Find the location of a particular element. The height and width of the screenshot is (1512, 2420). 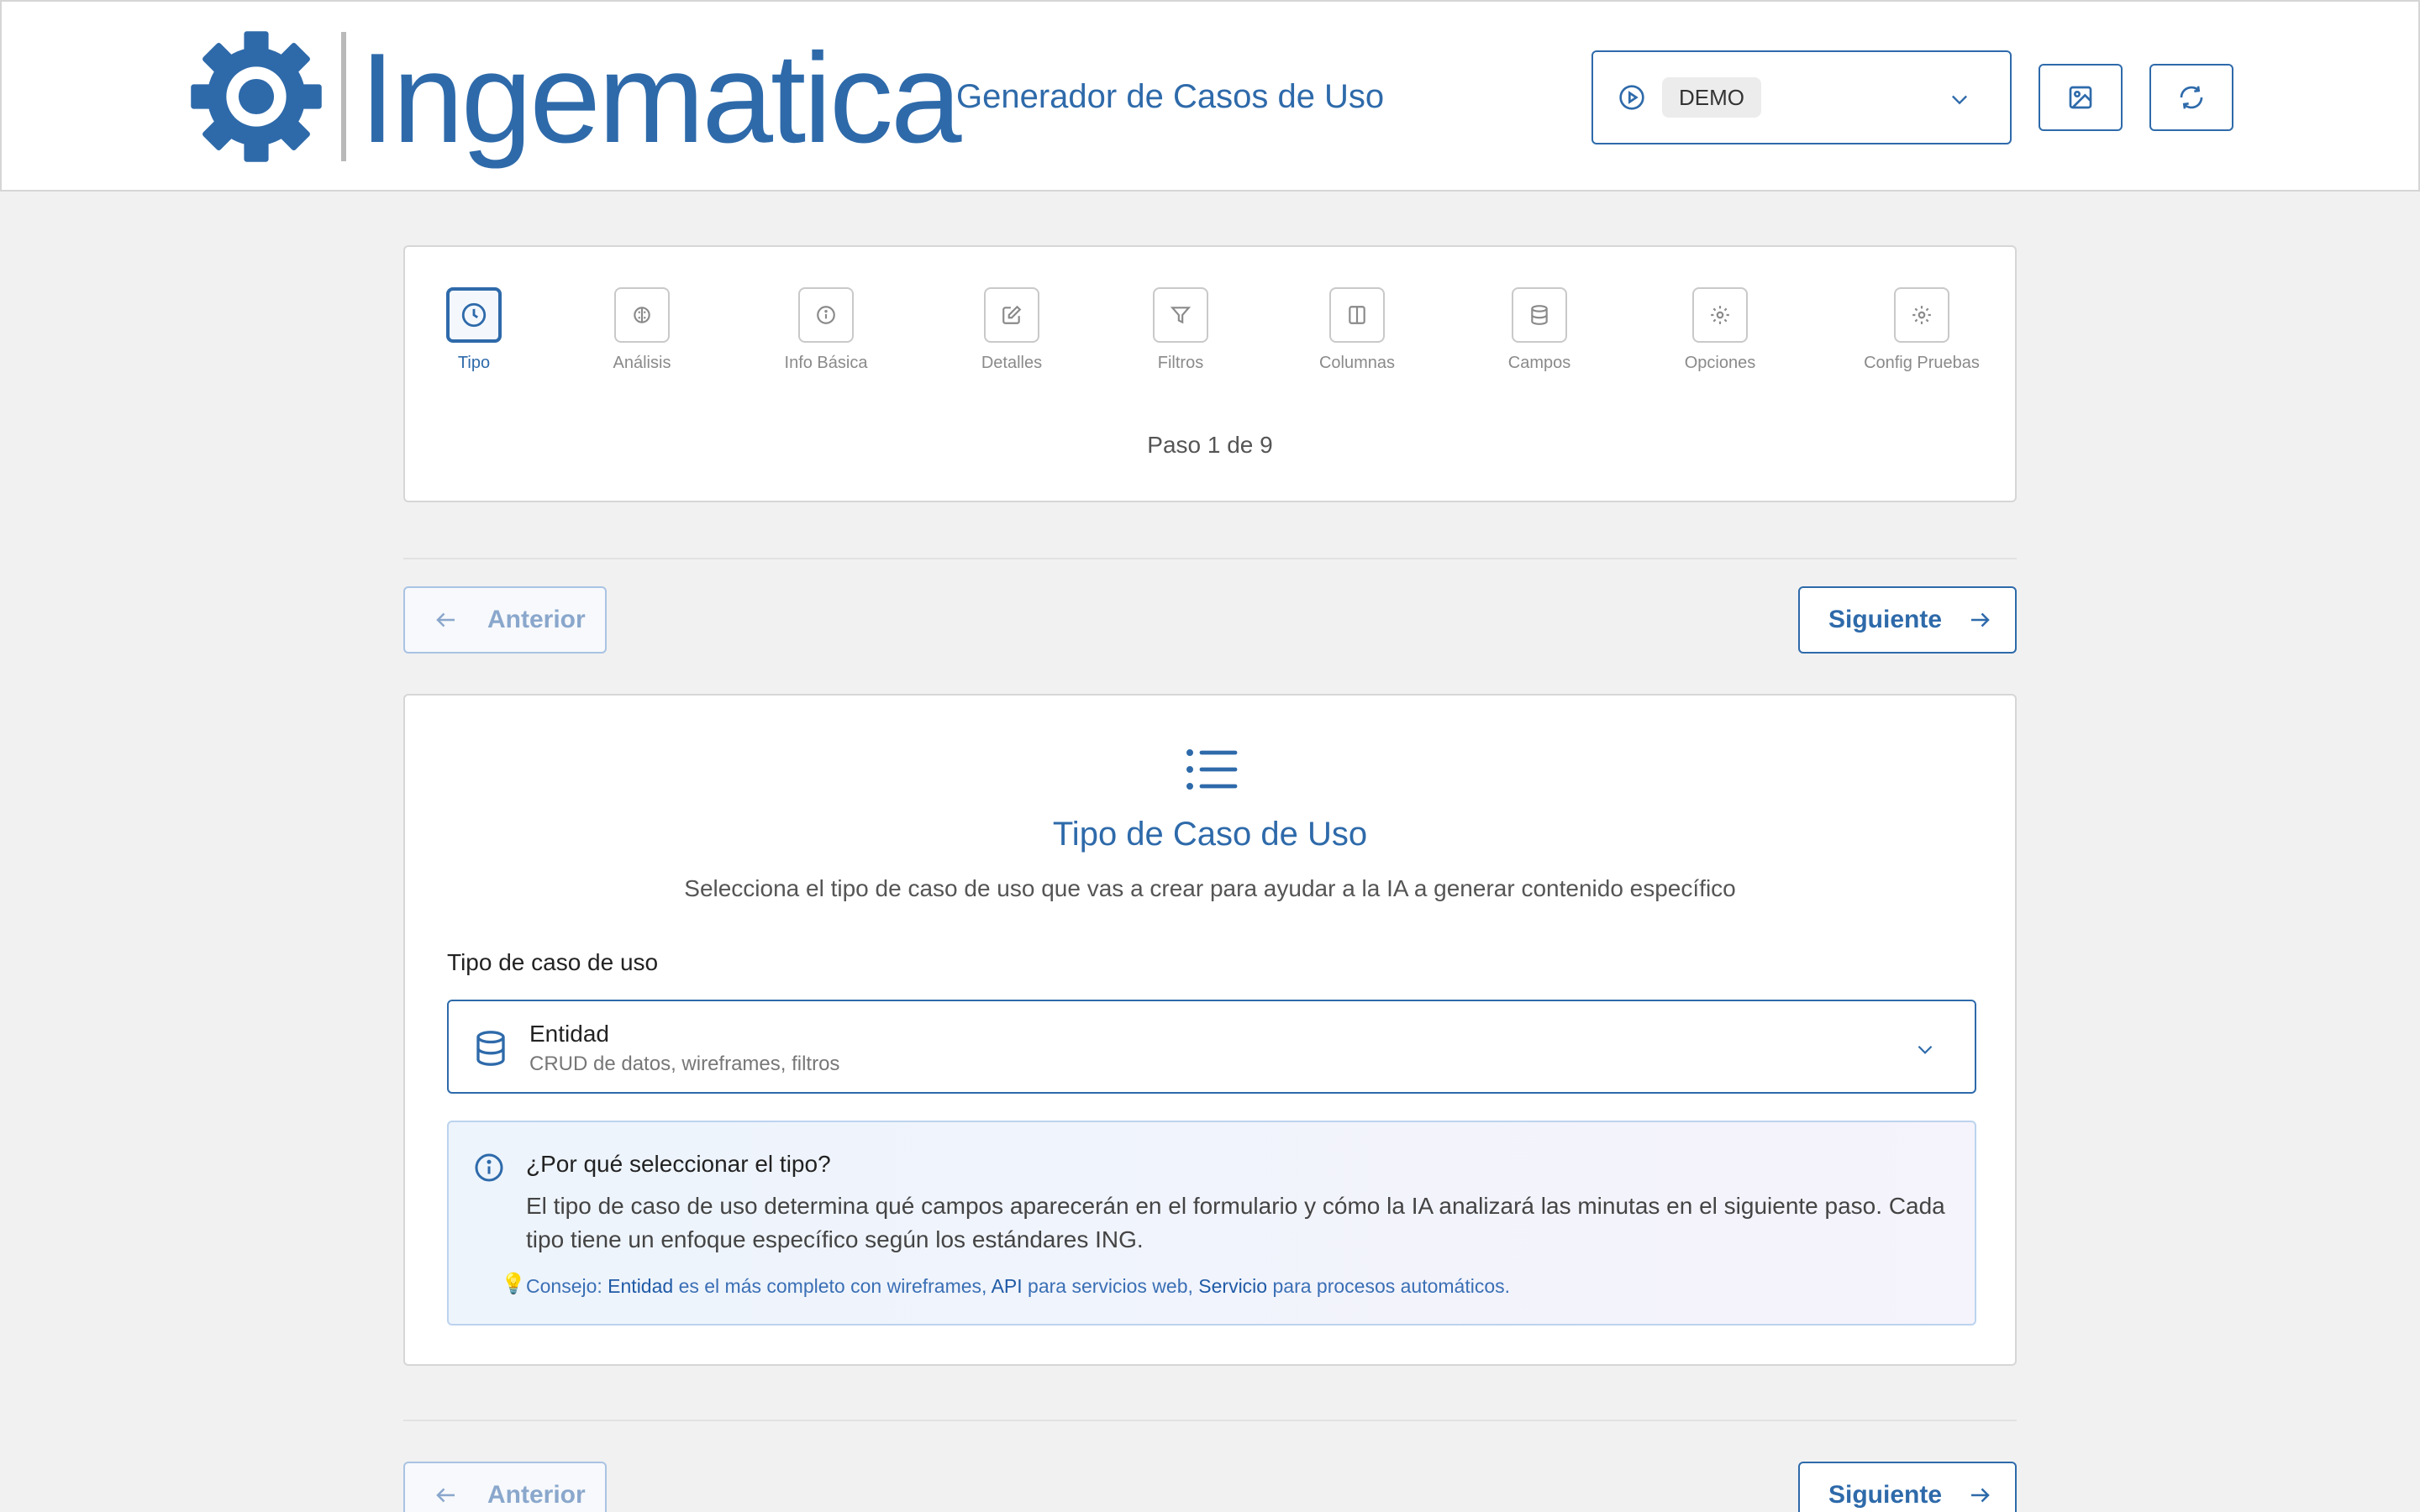

brain-icon is located at coordinates (642, 315).